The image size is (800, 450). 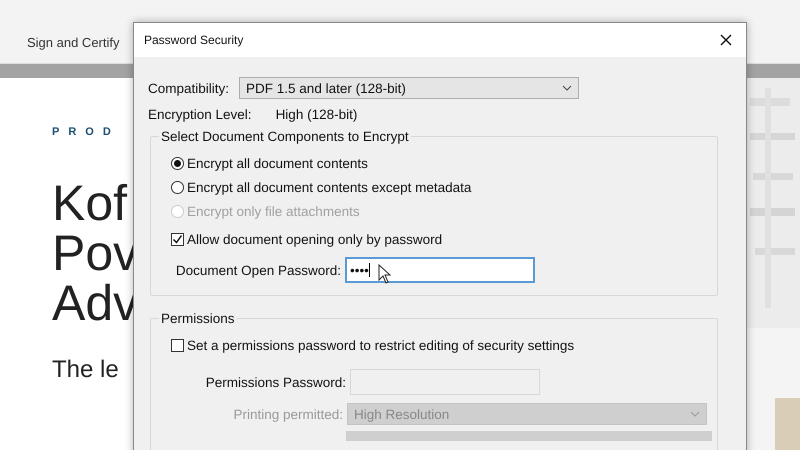 I want to click on ribbon-label: Sign and Certify, so click(x=73, y=44).